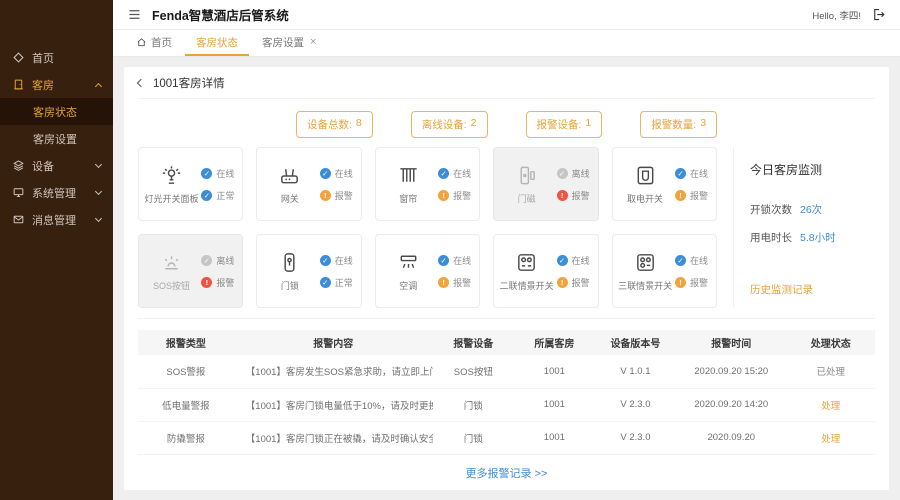 Image resolution: width=900 pixels, height=500 pixels. I want to click on tab-home: 首页, so click(154, 43).